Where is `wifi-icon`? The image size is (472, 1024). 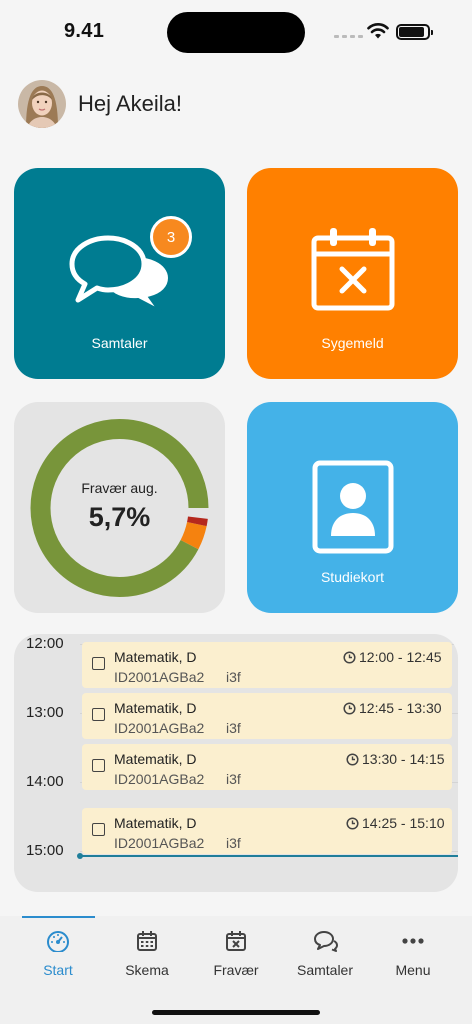
wifi-icon is located at coordinates (378, 31).